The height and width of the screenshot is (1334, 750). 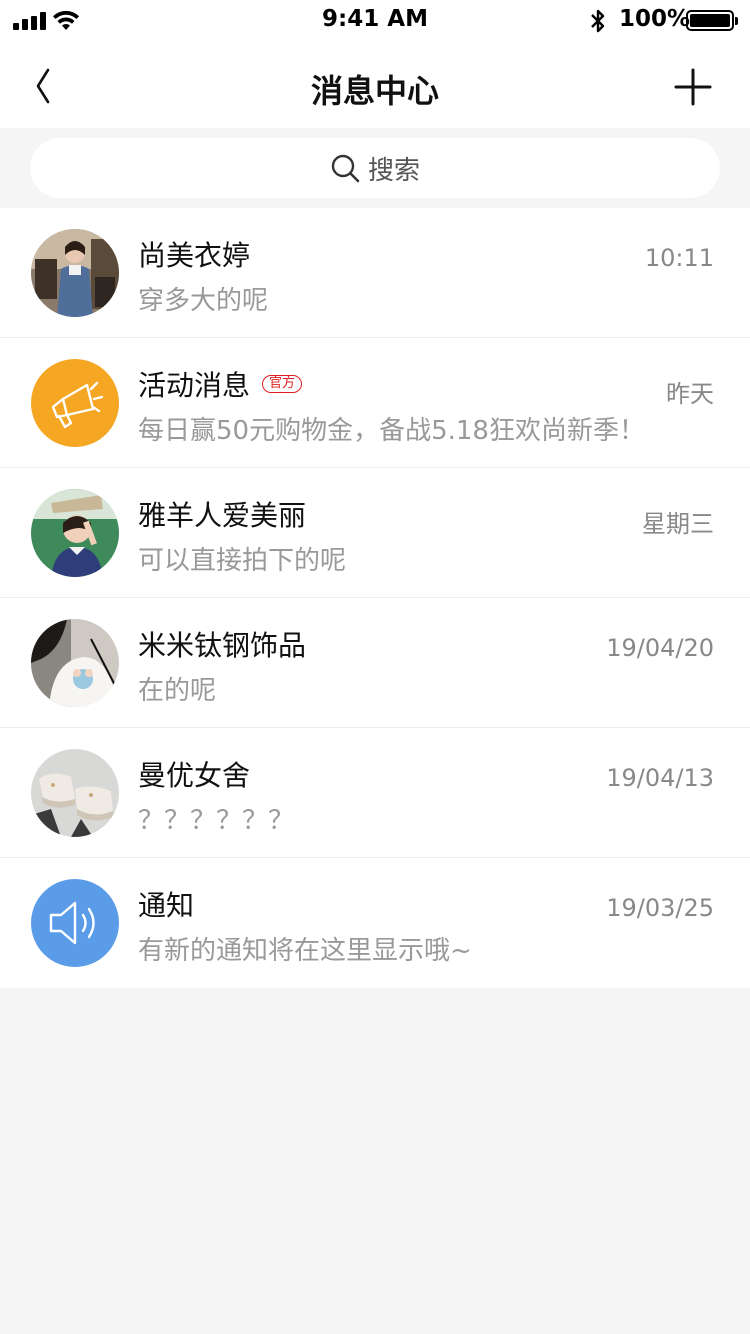 What do you see at coordinates (203, 301) in the screenshot?
I see `message-preview: 穿多大的呢` at bounding box center [203, 301].